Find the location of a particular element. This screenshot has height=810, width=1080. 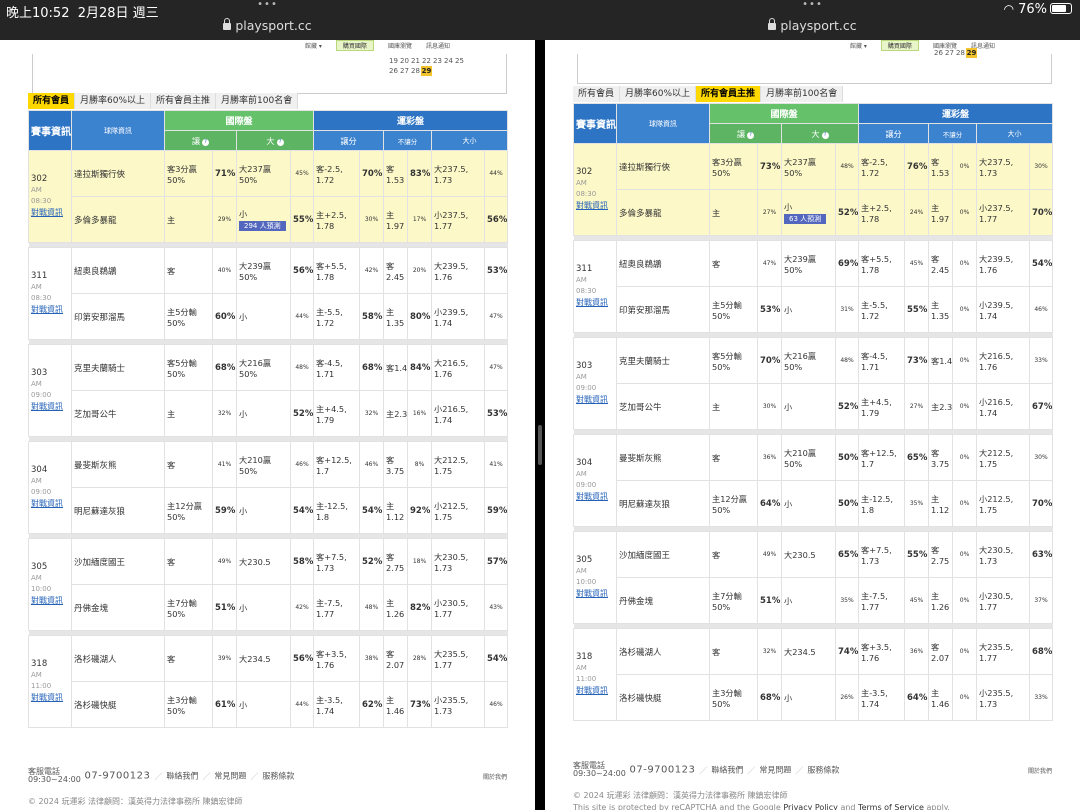

subnav-item: 訊息通知 is located at coordinates (438, 45).